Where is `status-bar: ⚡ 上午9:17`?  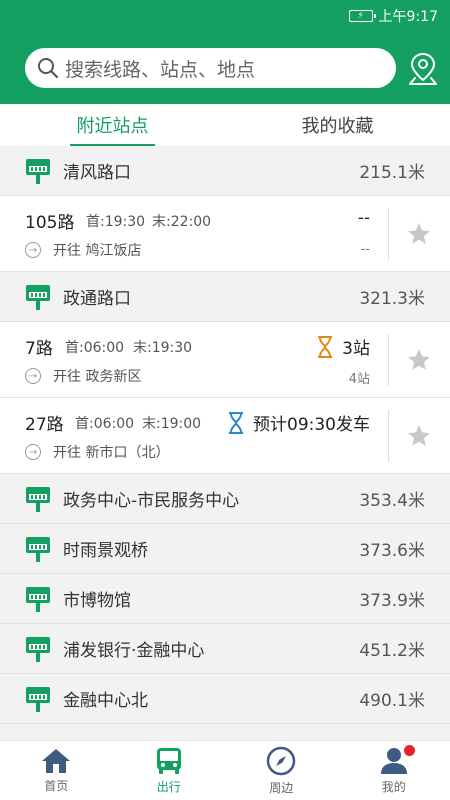
status-bar: ⚡ 上午9:17 is located at coordinates (225, 16).